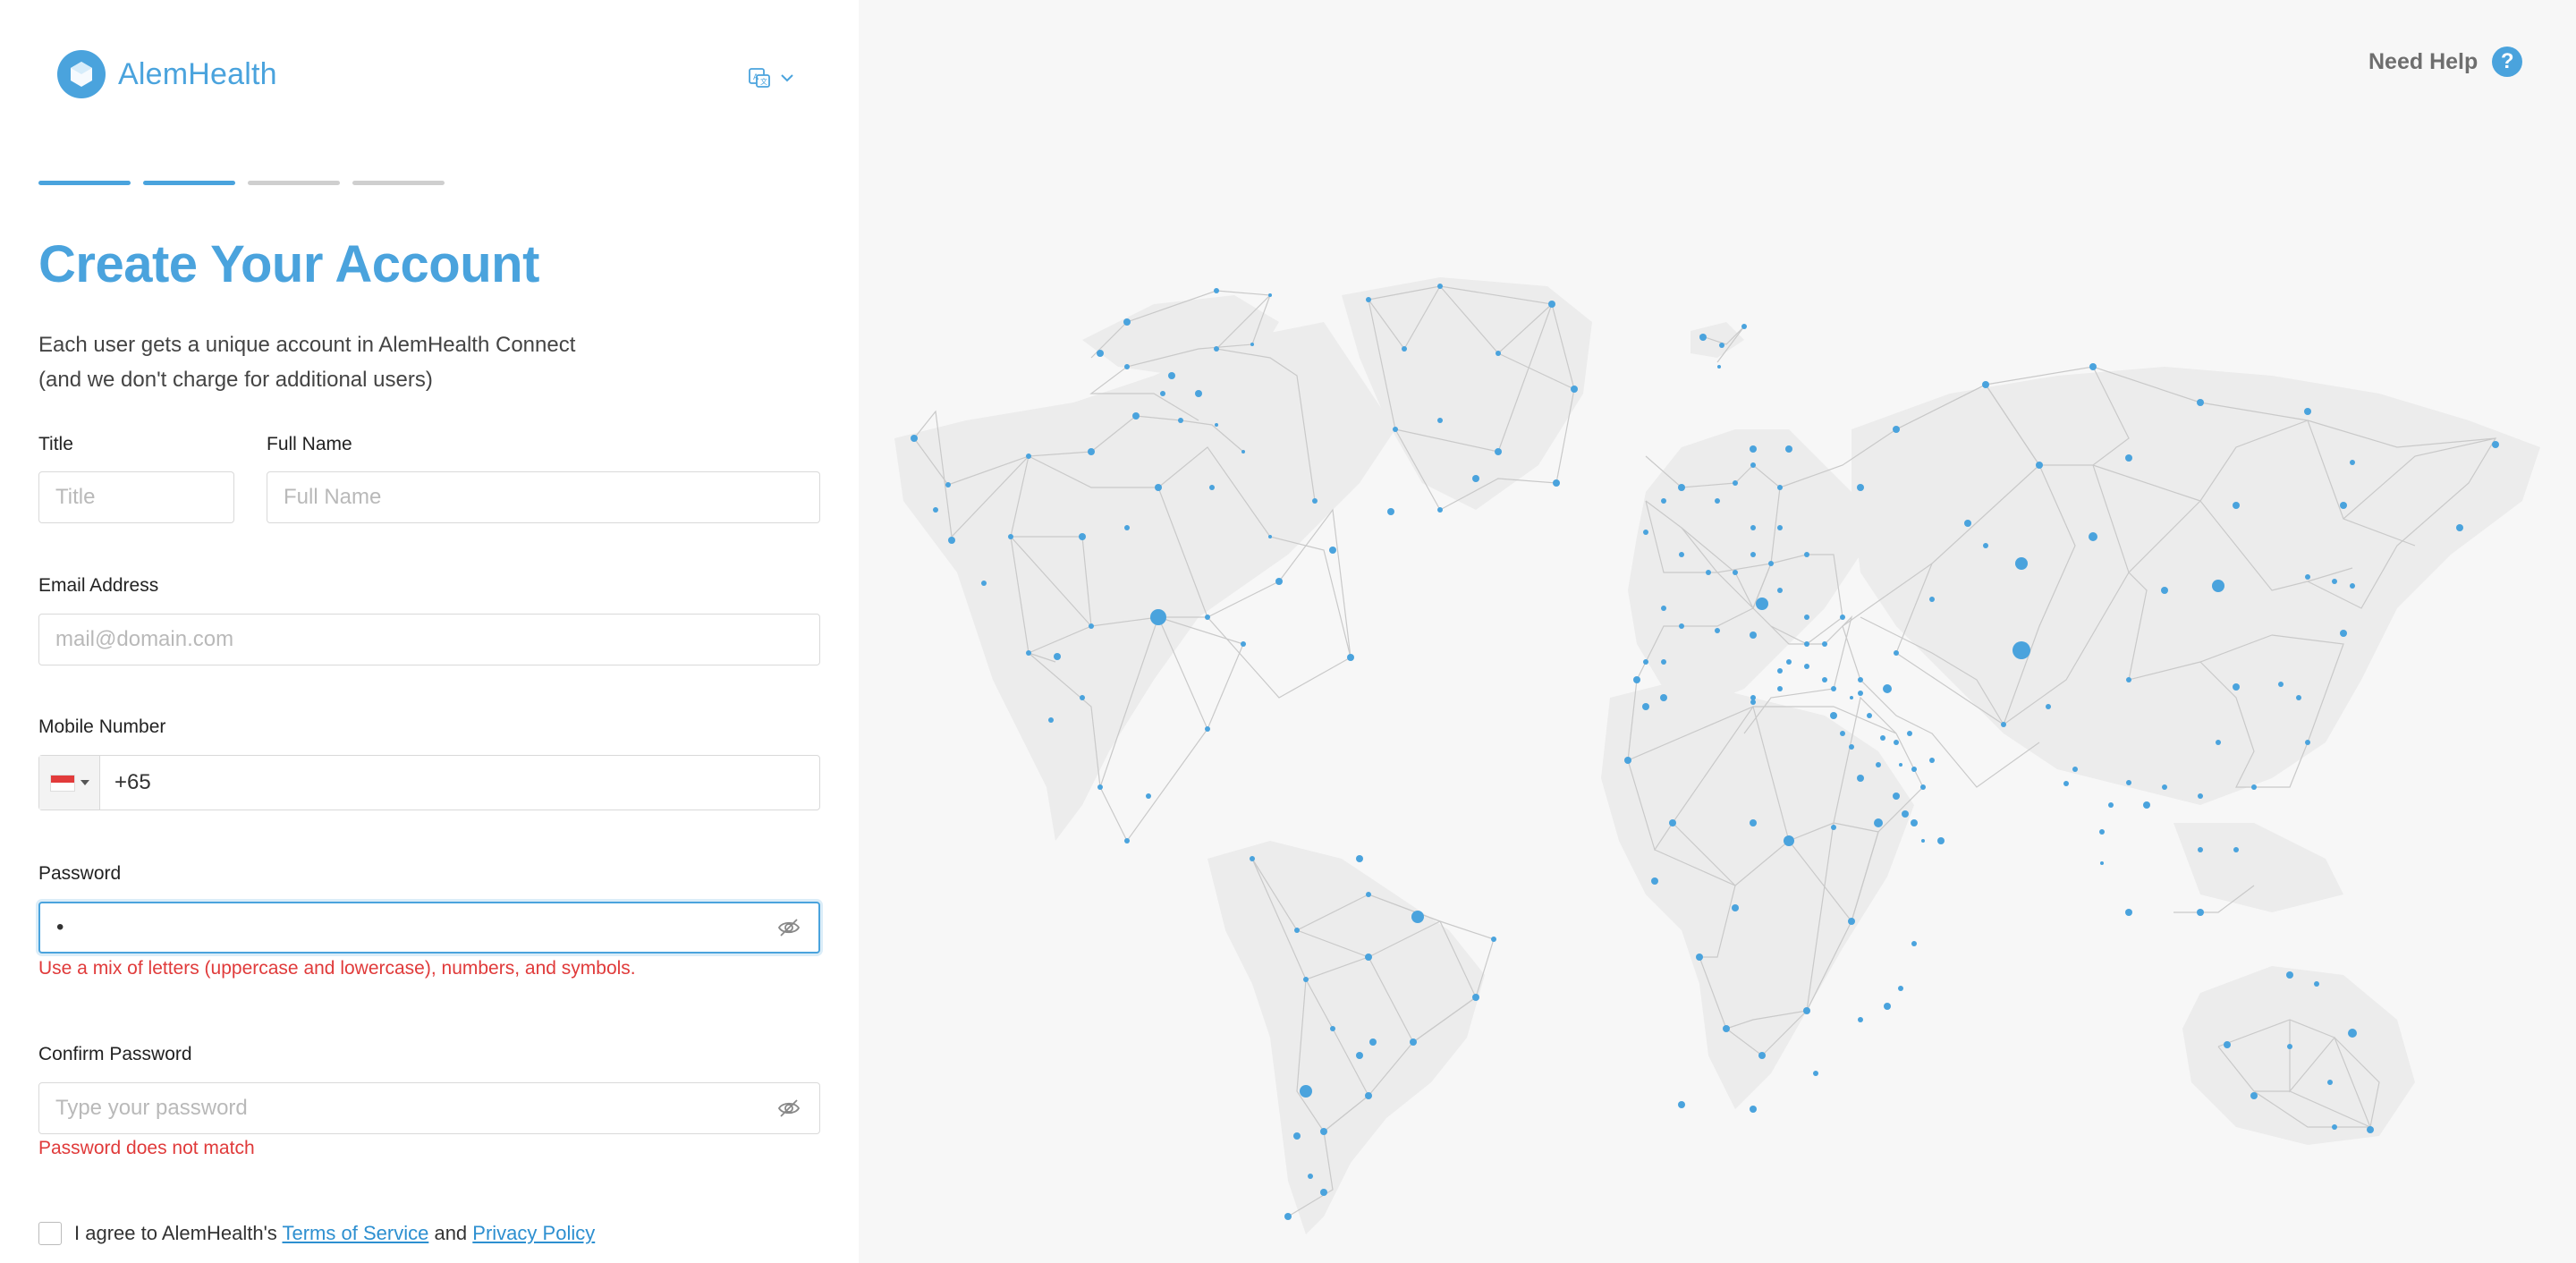 This screenshot has width=2576, height=1263. What do you see at coordinates (787, 78) in the screenshot?
I see `chevron-down-icon` at bounding box center [787, 78].